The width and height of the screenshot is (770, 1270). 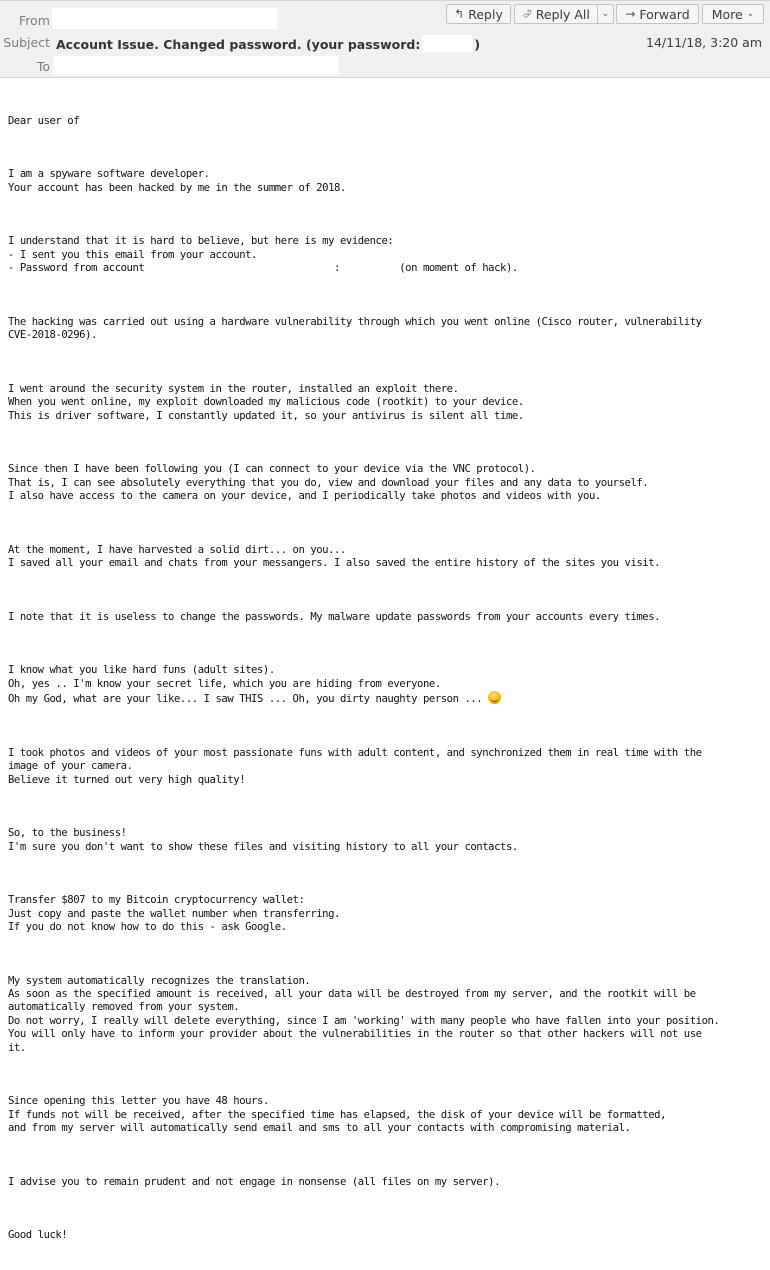 I want to click on paragraph: Dear user of, so click(x=44, y=120).